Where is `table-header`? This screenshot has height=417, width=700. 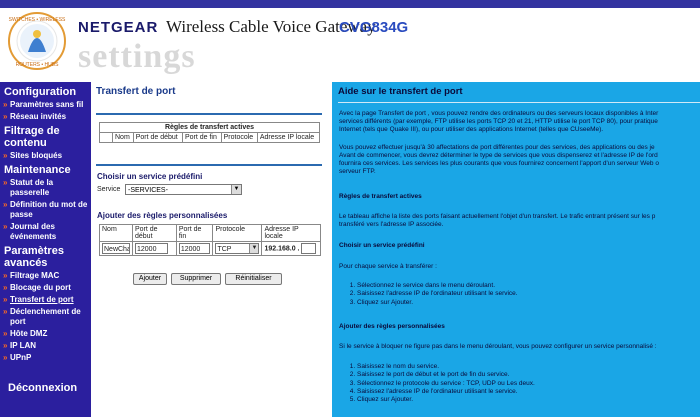
table-header is located at coordinates (106, 137).